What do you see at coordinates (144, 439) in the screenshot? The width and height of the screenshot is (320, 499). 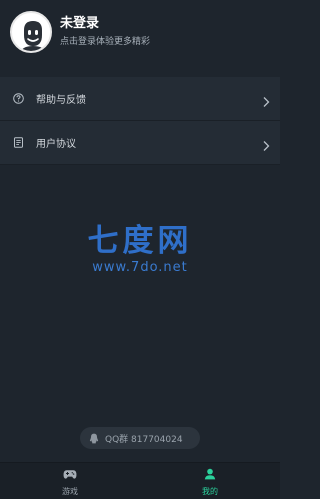 I see `qq-group-text: QQ群 817704024` at bounding box center [144, 439].